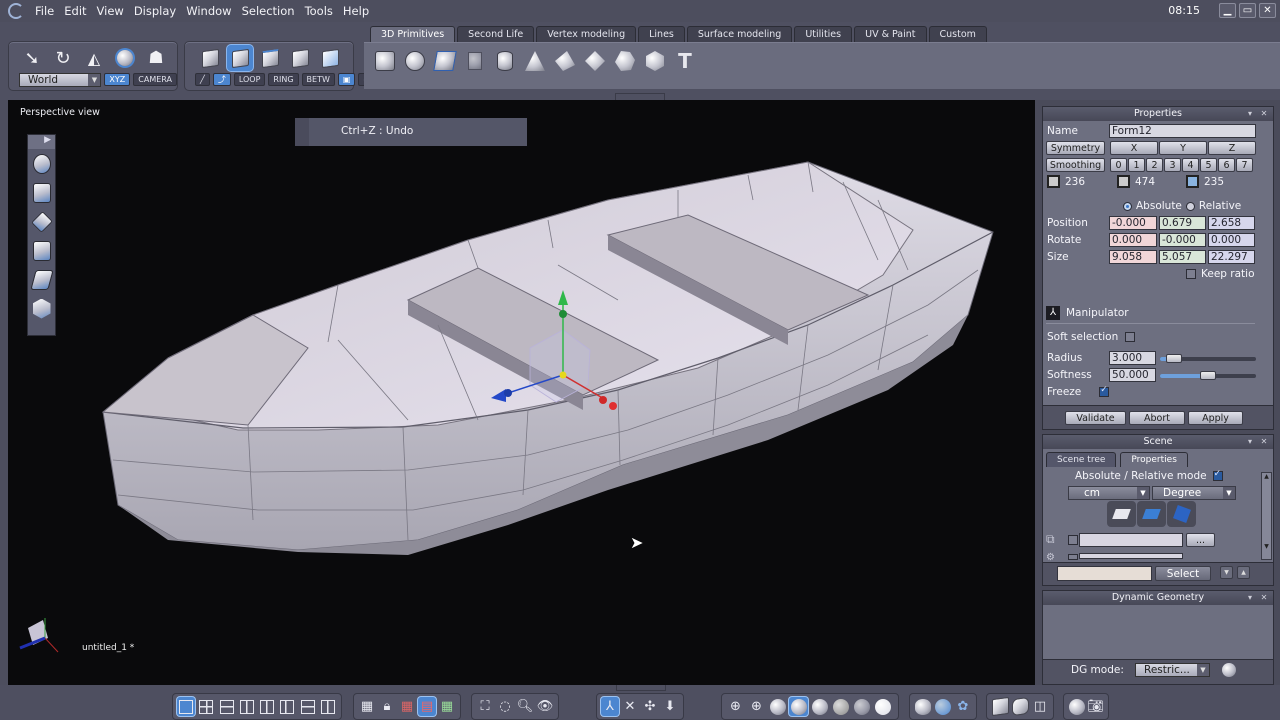 This screenshot has width=1280, height=720. Describe the element at coordinates (125, 58) in the screenshot. I see `sphere-tool-icon` at that location.